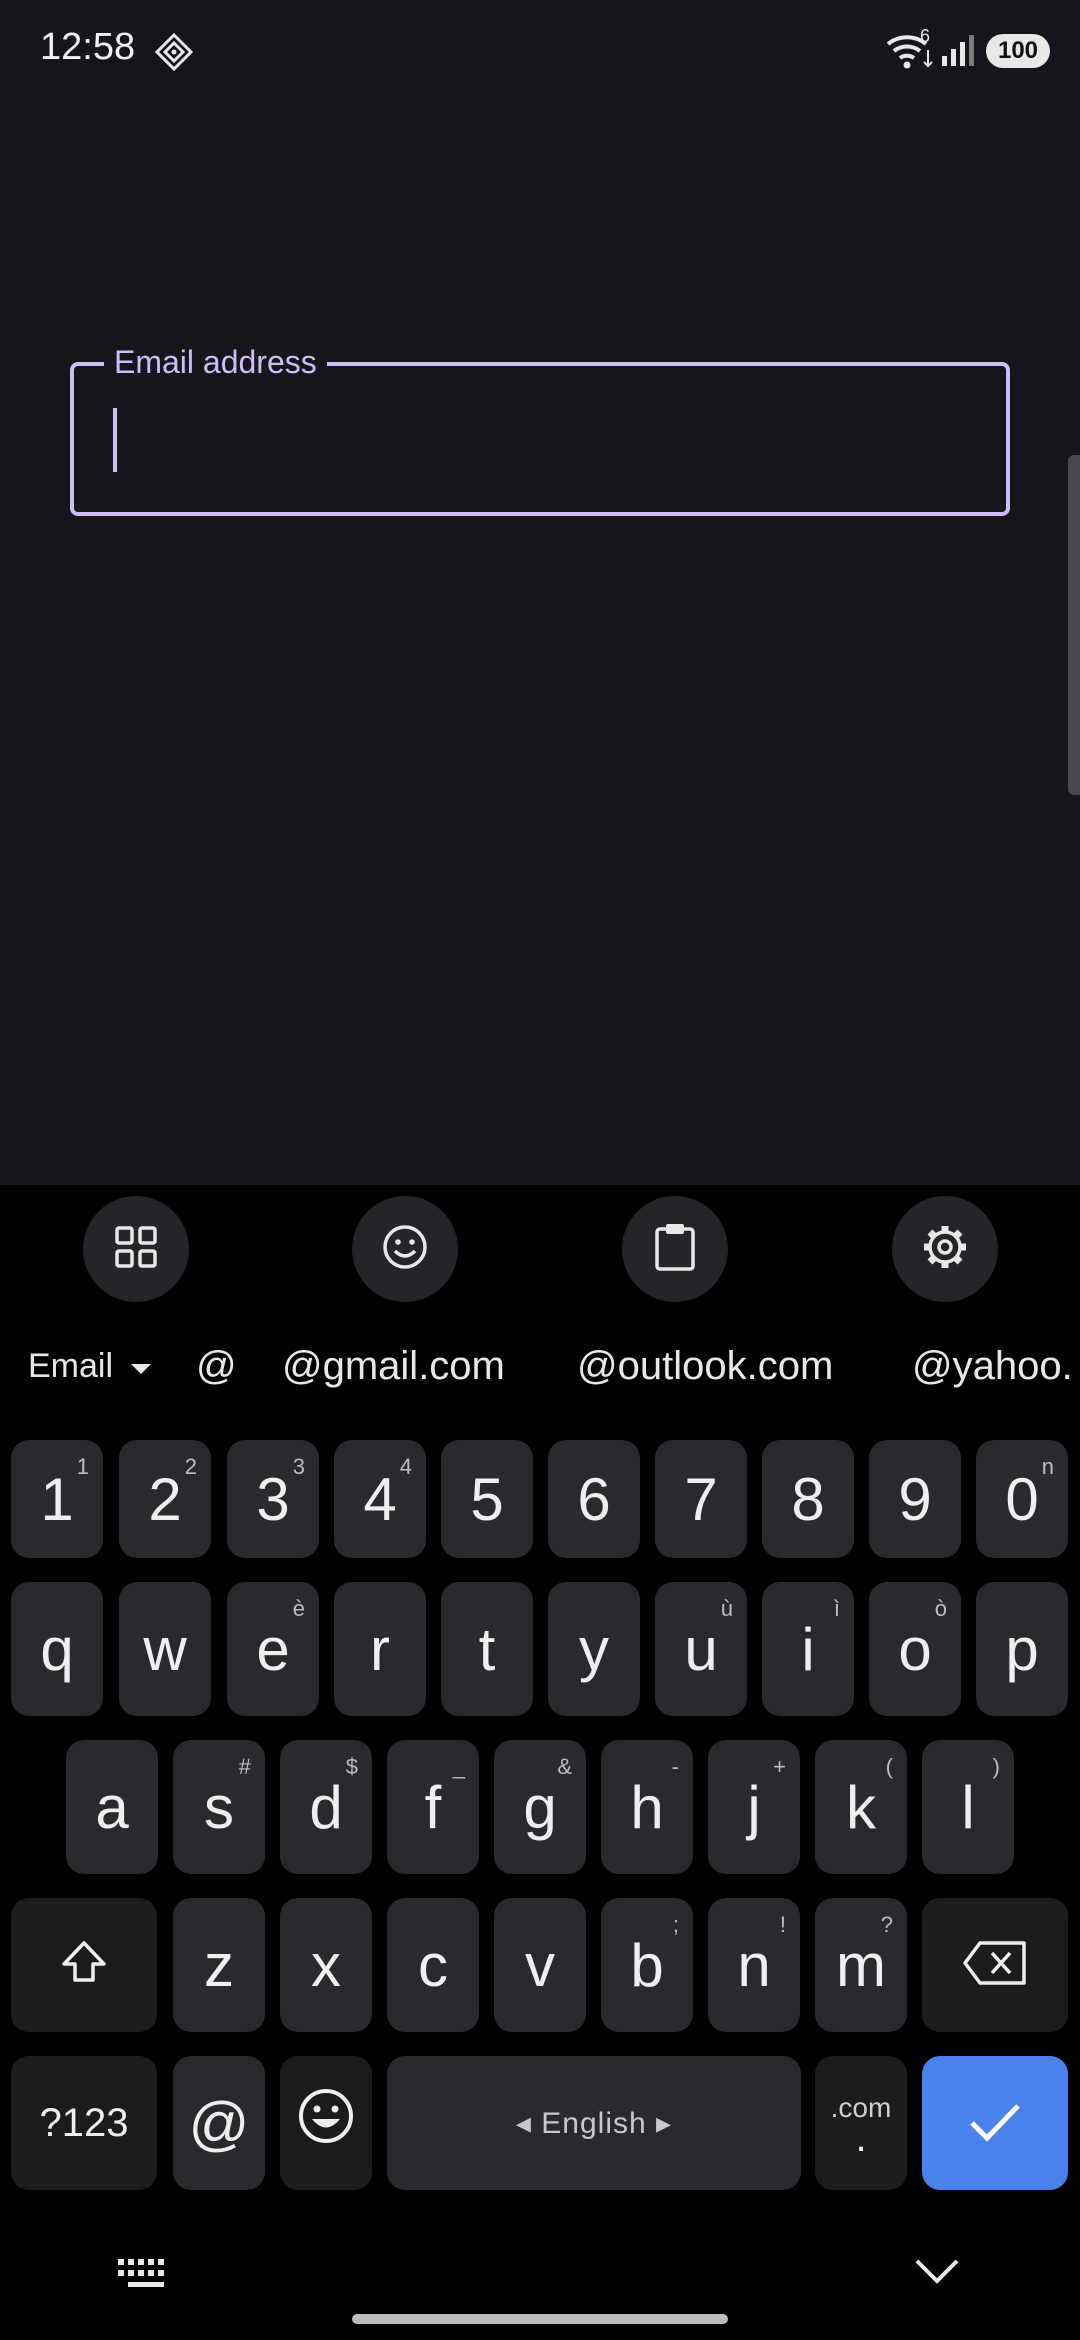 The height and width of the screenshot is (2340, 1080). I want to click on suggestion-item: @gmail.com, so click(393, 1366).